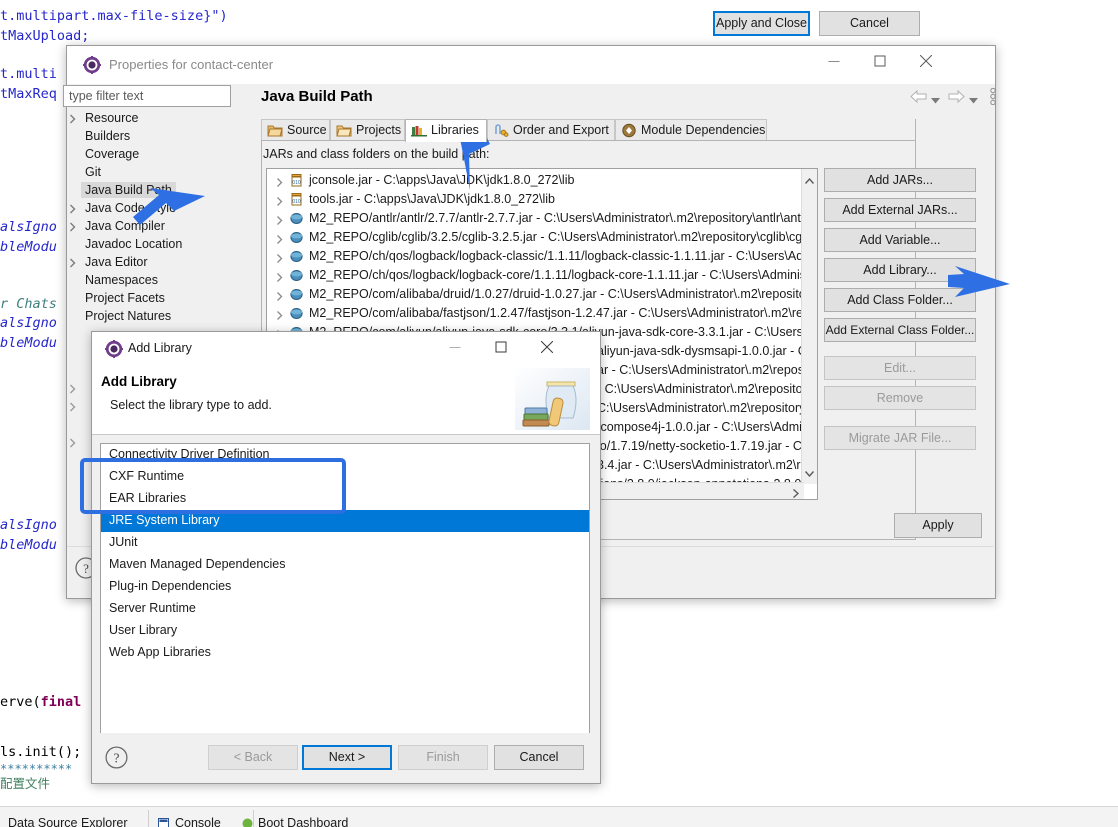 This screenshot has height=827, width=1118. I want to click on tree-item-coverage: Coverage, so click(155, 155).